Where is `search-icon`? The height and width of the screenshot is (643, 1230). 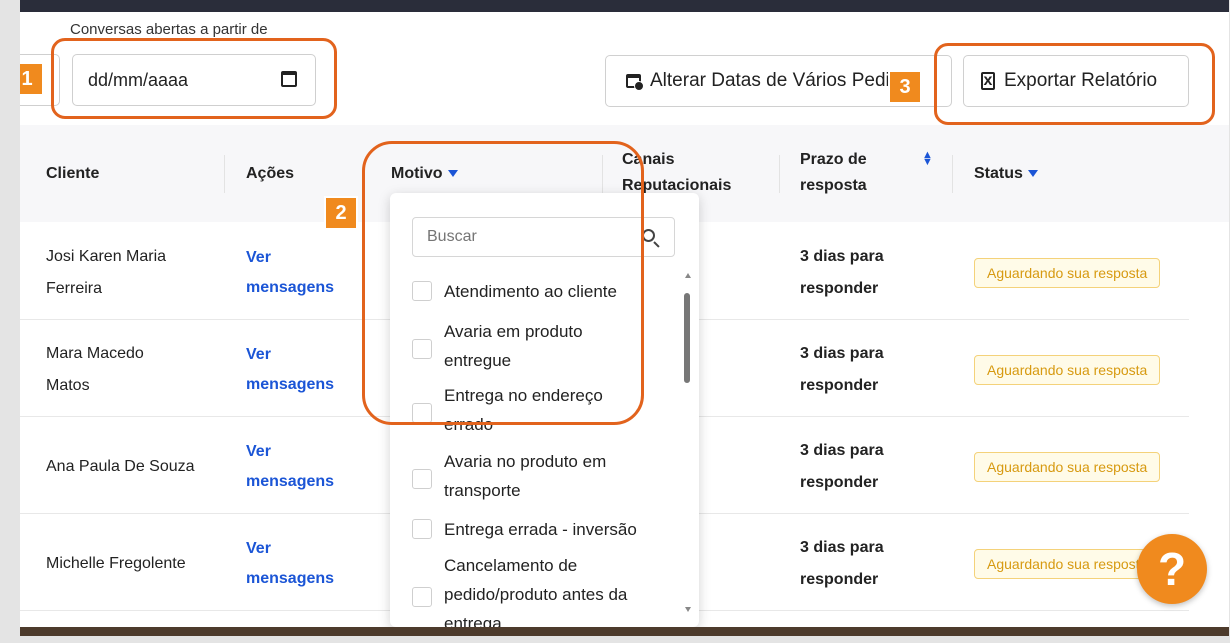
search-icon is located at coordinates (648, 235).